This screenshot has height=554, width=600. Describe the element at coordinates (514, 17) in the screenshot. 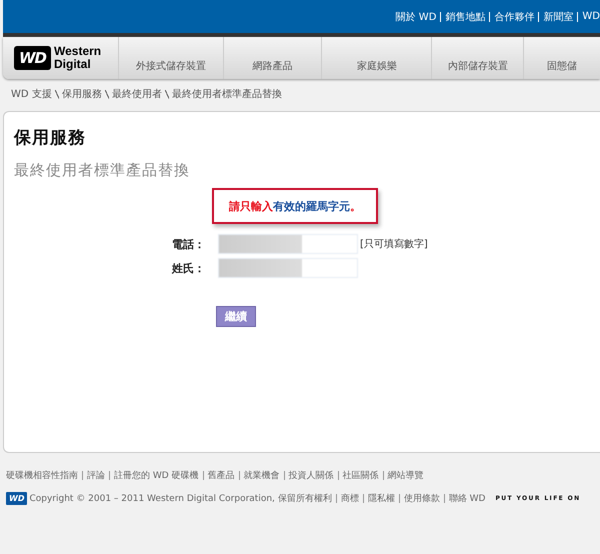

I see `top-nav-link: 合作夥伴` at that location.